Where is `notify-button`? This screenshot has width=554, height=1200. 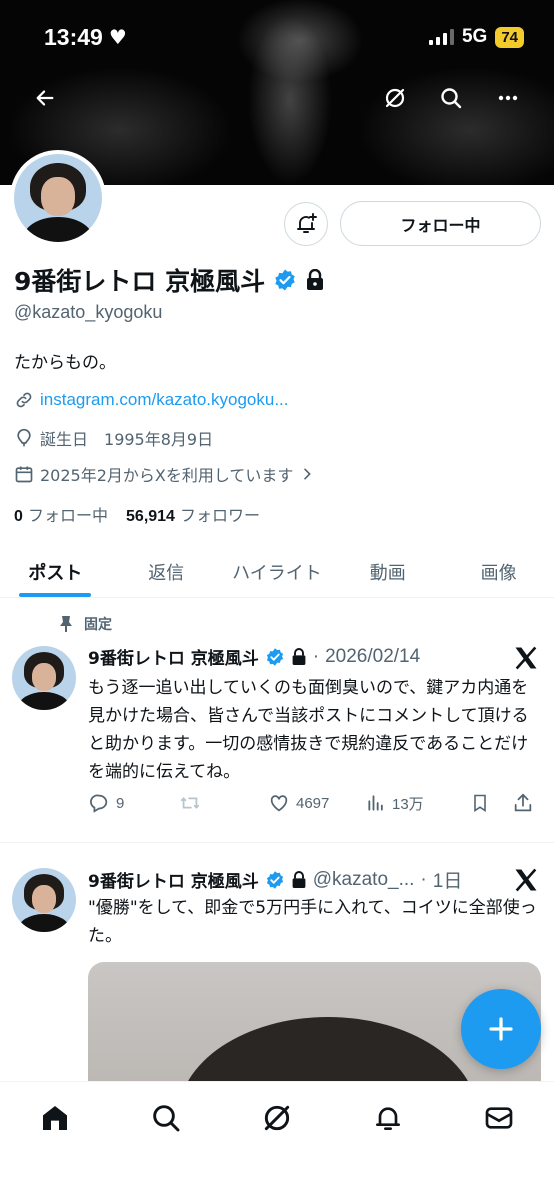 notify-button is located at coordinates (306, 224).